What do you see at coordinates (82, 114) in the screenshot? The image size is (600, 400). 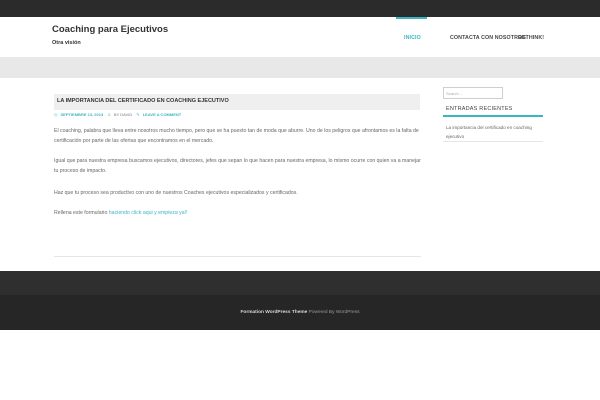 I see `post-date: SEPTIEMBRE 13, 2013` at bounding box center [82, 114].